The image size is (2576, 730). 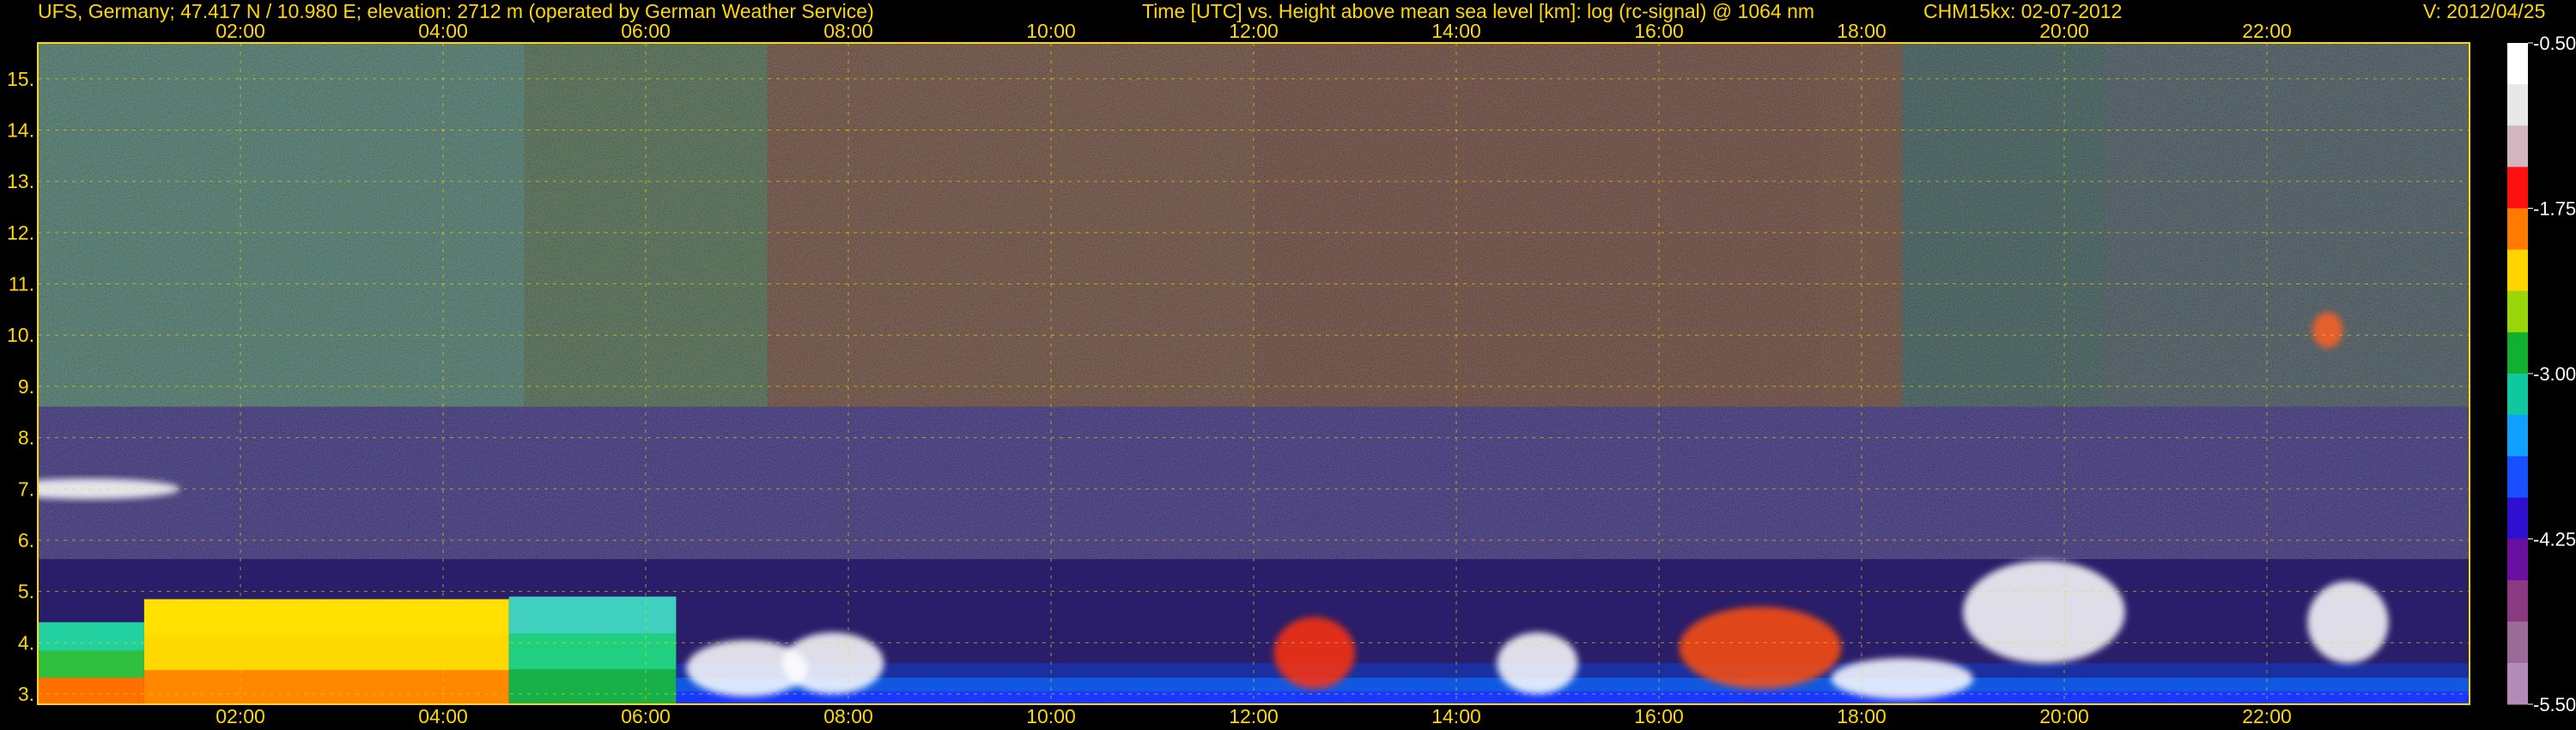 What do you see at coordinates (26, 386) in the screenshot?
I see `y-tick-label: 9.` at bounding box center [26, 386].